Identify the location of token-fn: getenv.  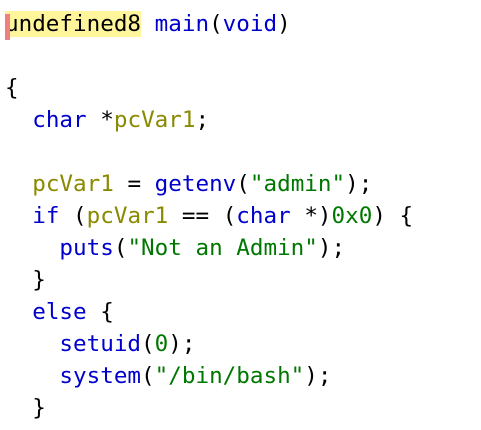
(195, 184).